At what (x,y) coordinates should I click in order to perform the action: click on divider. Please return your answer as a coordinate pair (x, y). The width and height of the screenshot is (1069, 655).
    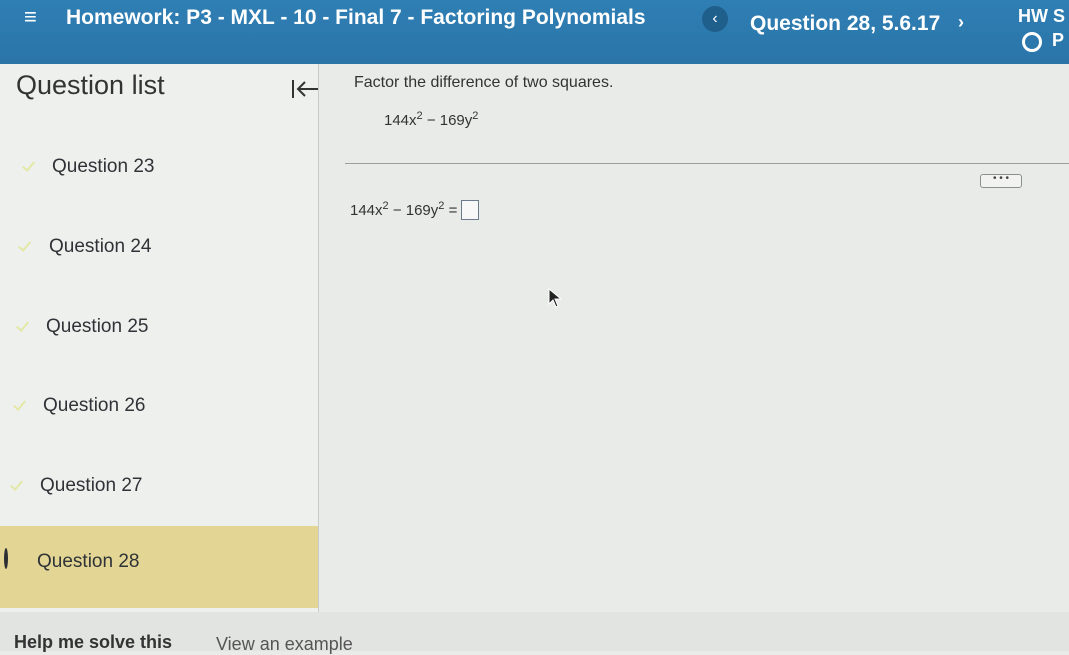
    Looking at the image, I should click on (707, 163).